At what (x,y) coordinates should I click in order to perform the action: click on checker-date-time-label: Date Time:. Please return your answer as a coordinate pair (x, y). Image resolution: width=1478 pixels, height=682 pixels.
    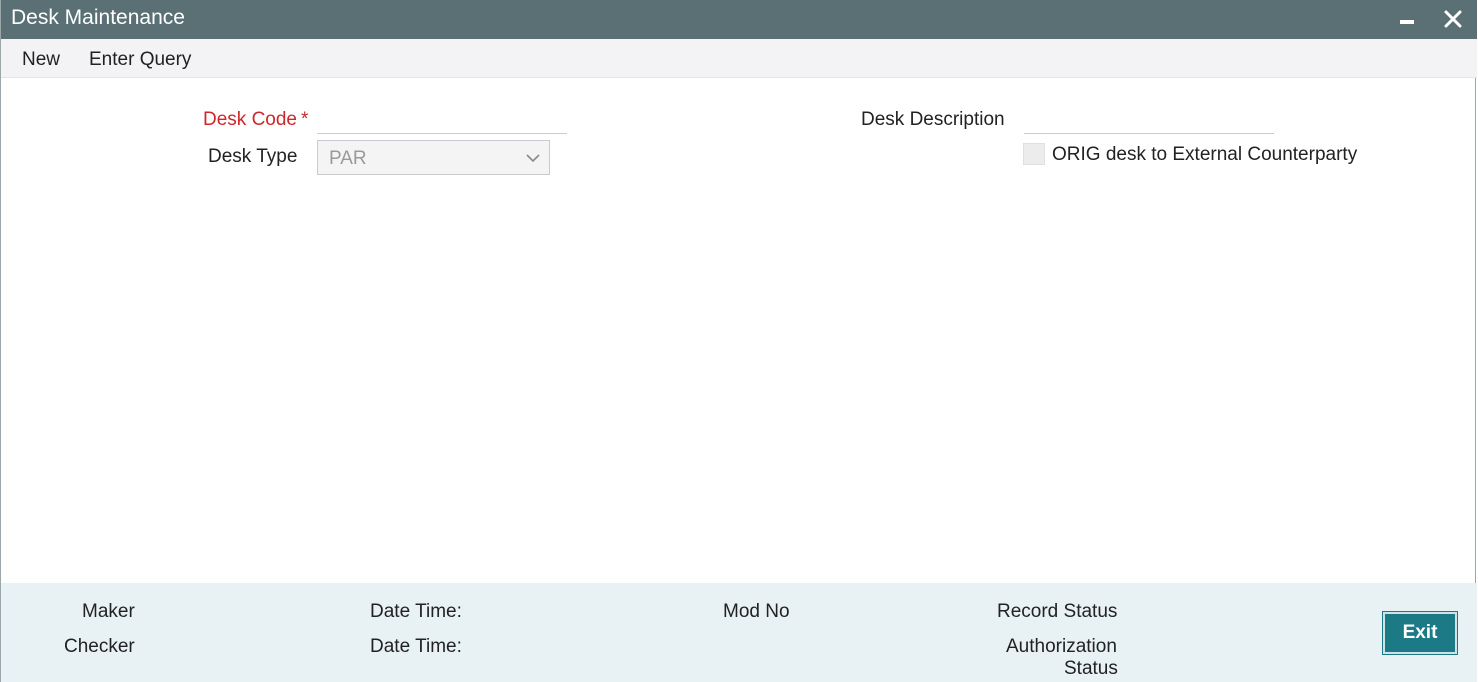
    Looking at the image, I should click on (416, 646).